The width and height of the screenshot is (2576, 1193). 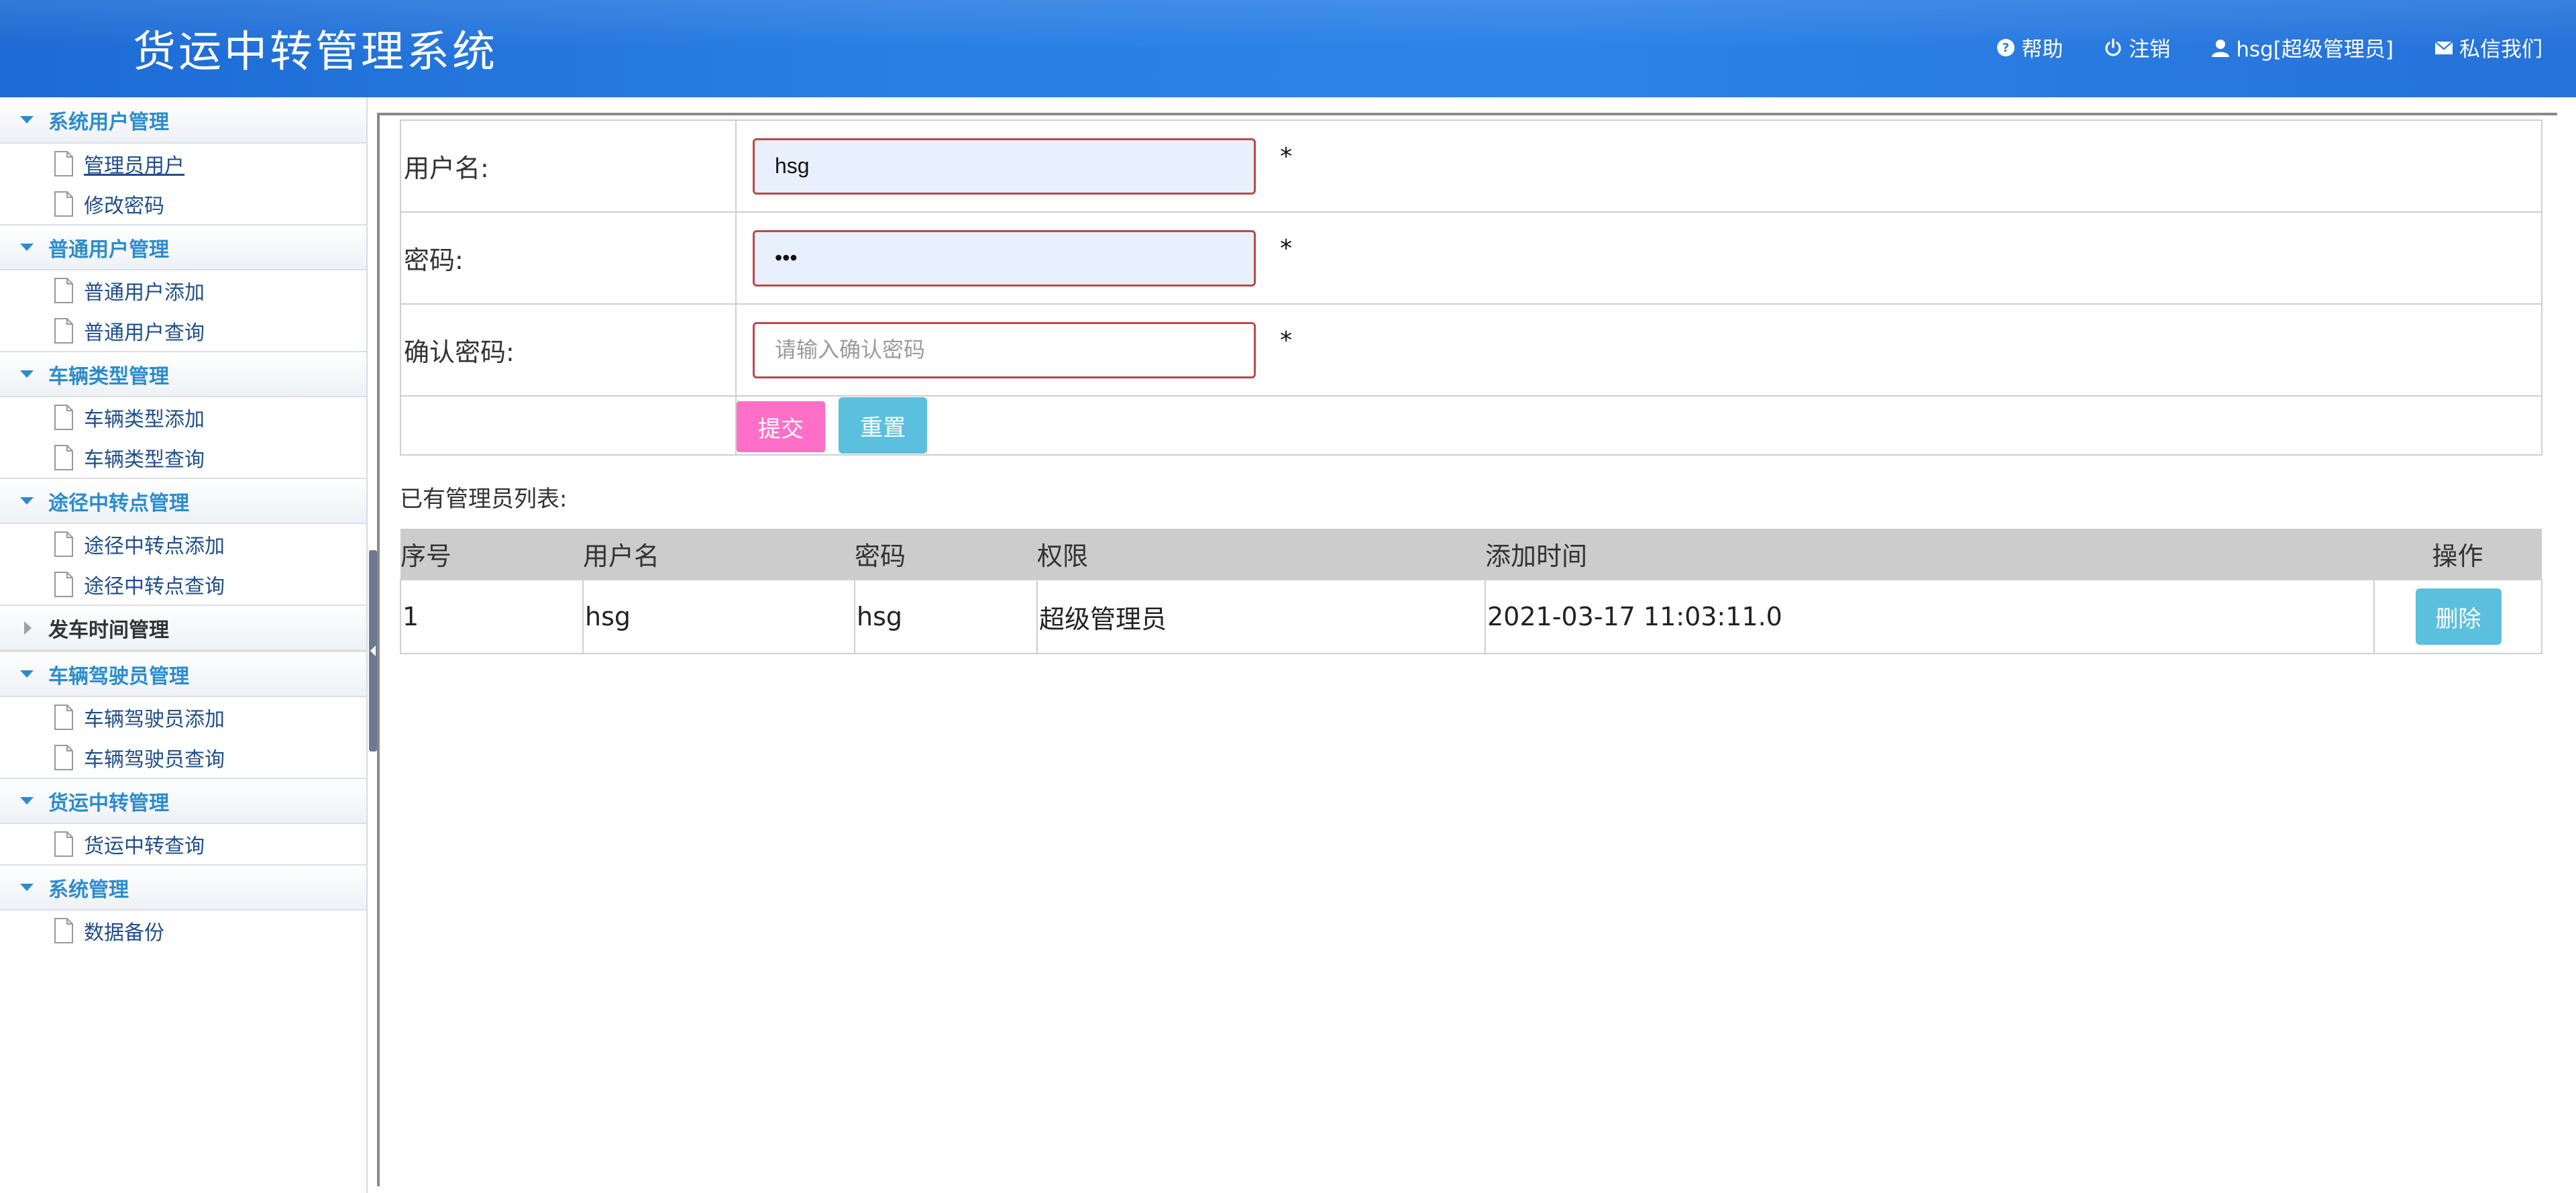 What do you see at coordinates (1638, 166) in the screenshot?
I see `username-field-cell: *` at bounding box center [1638, 166].